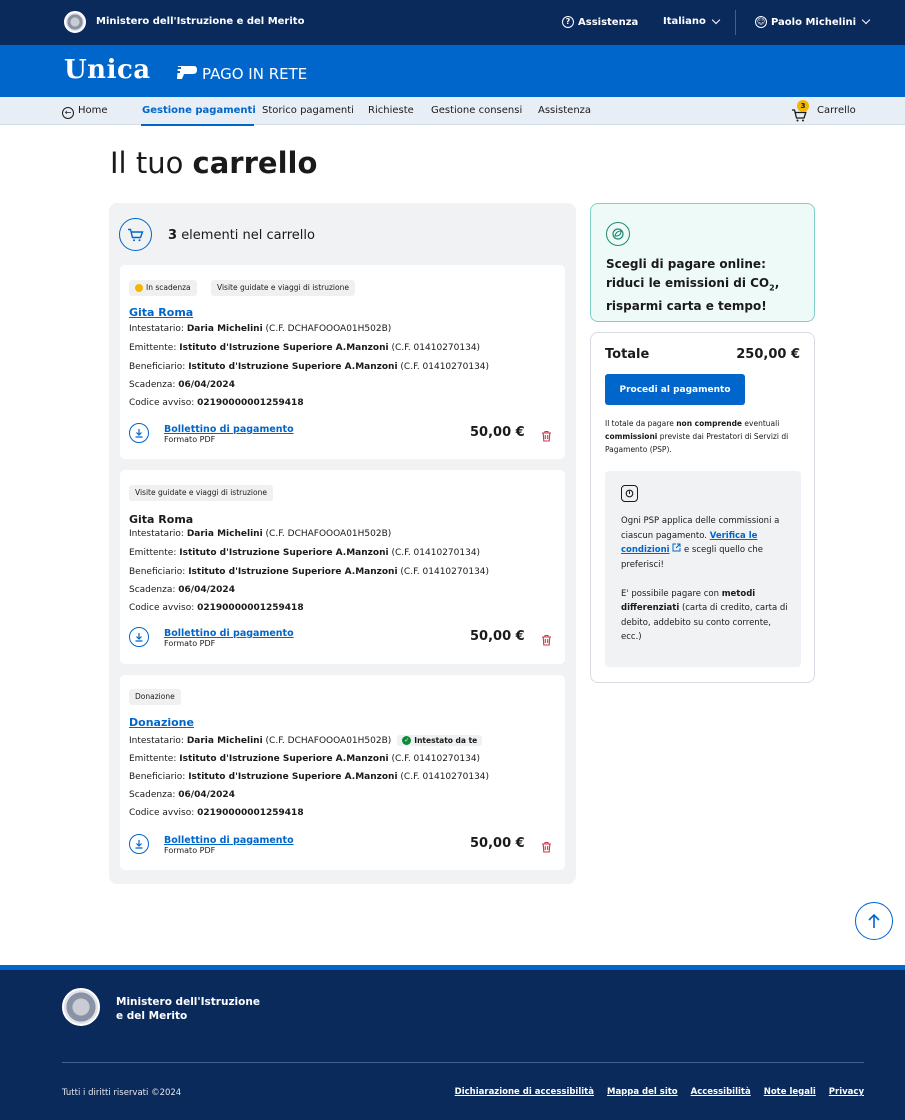 This screenshot has height=1120, width=905. Describe the element at coordinates (440, 740) in the screenshot. I see `intestato-badge: ✓ Intestato da te` at that location.